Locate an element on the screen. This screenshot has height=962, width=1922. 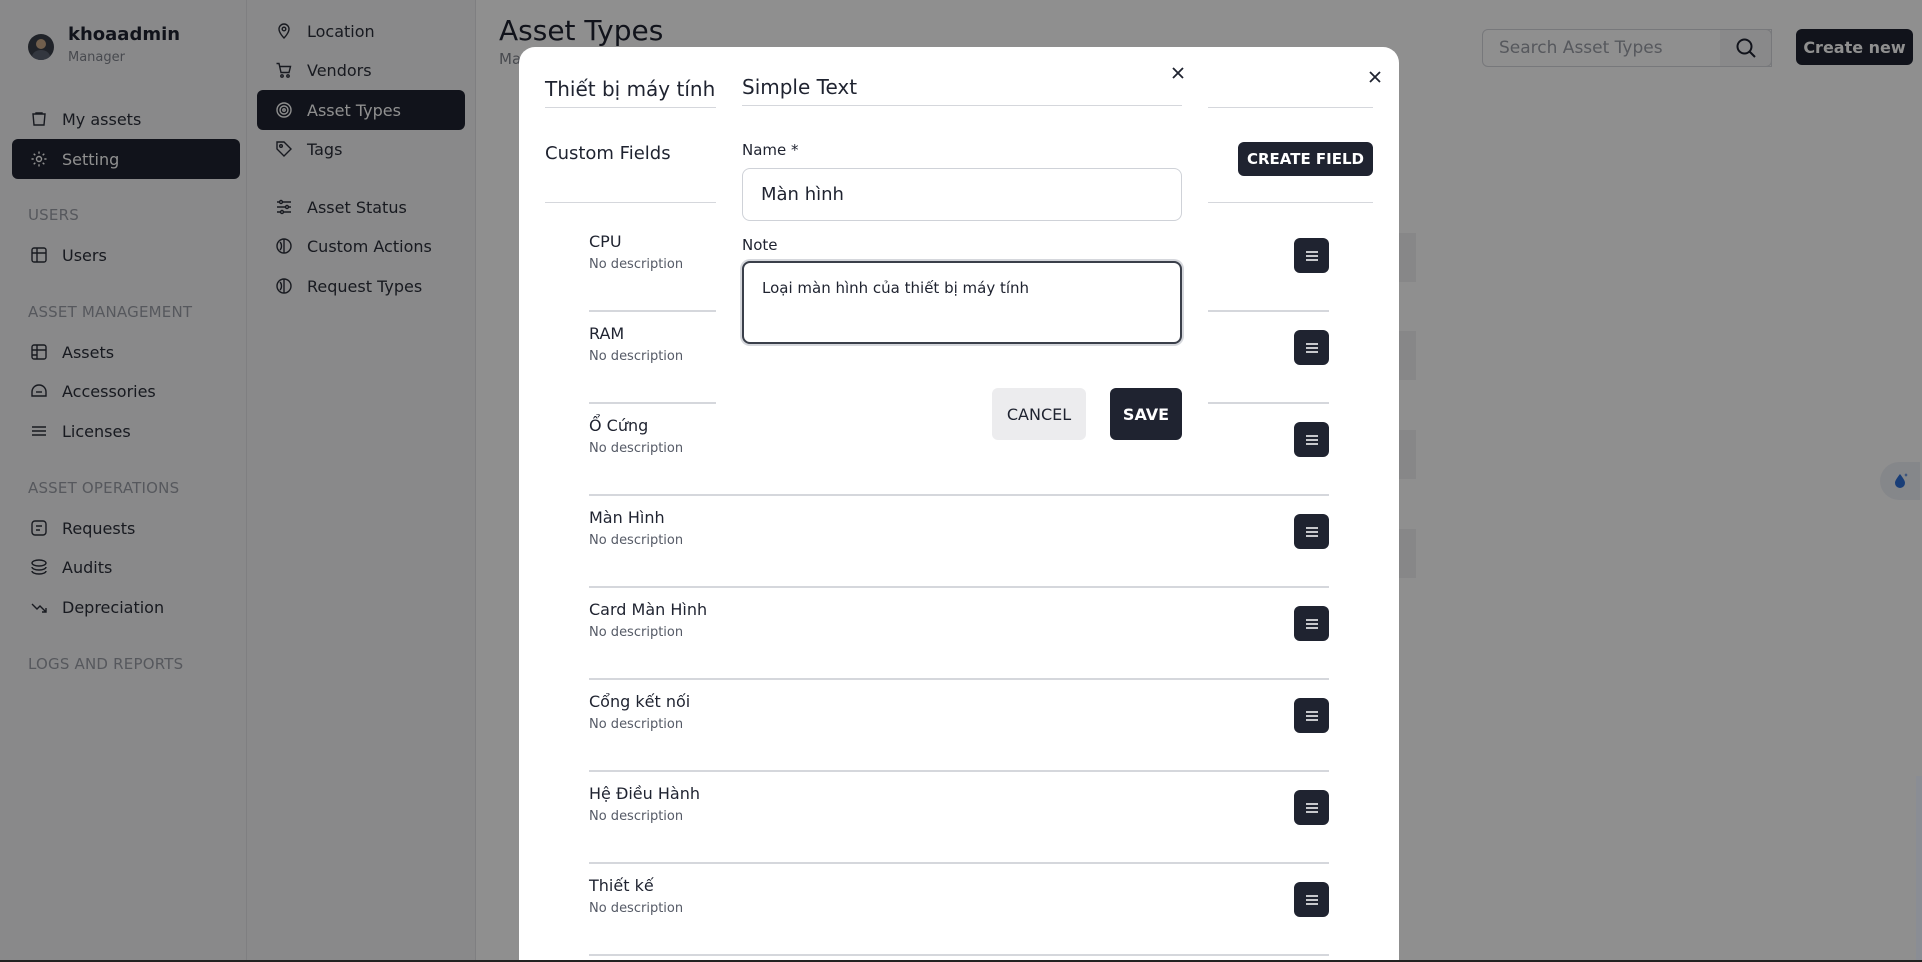
field-name: Card Màn Hình is located at coordinates (648, 609).